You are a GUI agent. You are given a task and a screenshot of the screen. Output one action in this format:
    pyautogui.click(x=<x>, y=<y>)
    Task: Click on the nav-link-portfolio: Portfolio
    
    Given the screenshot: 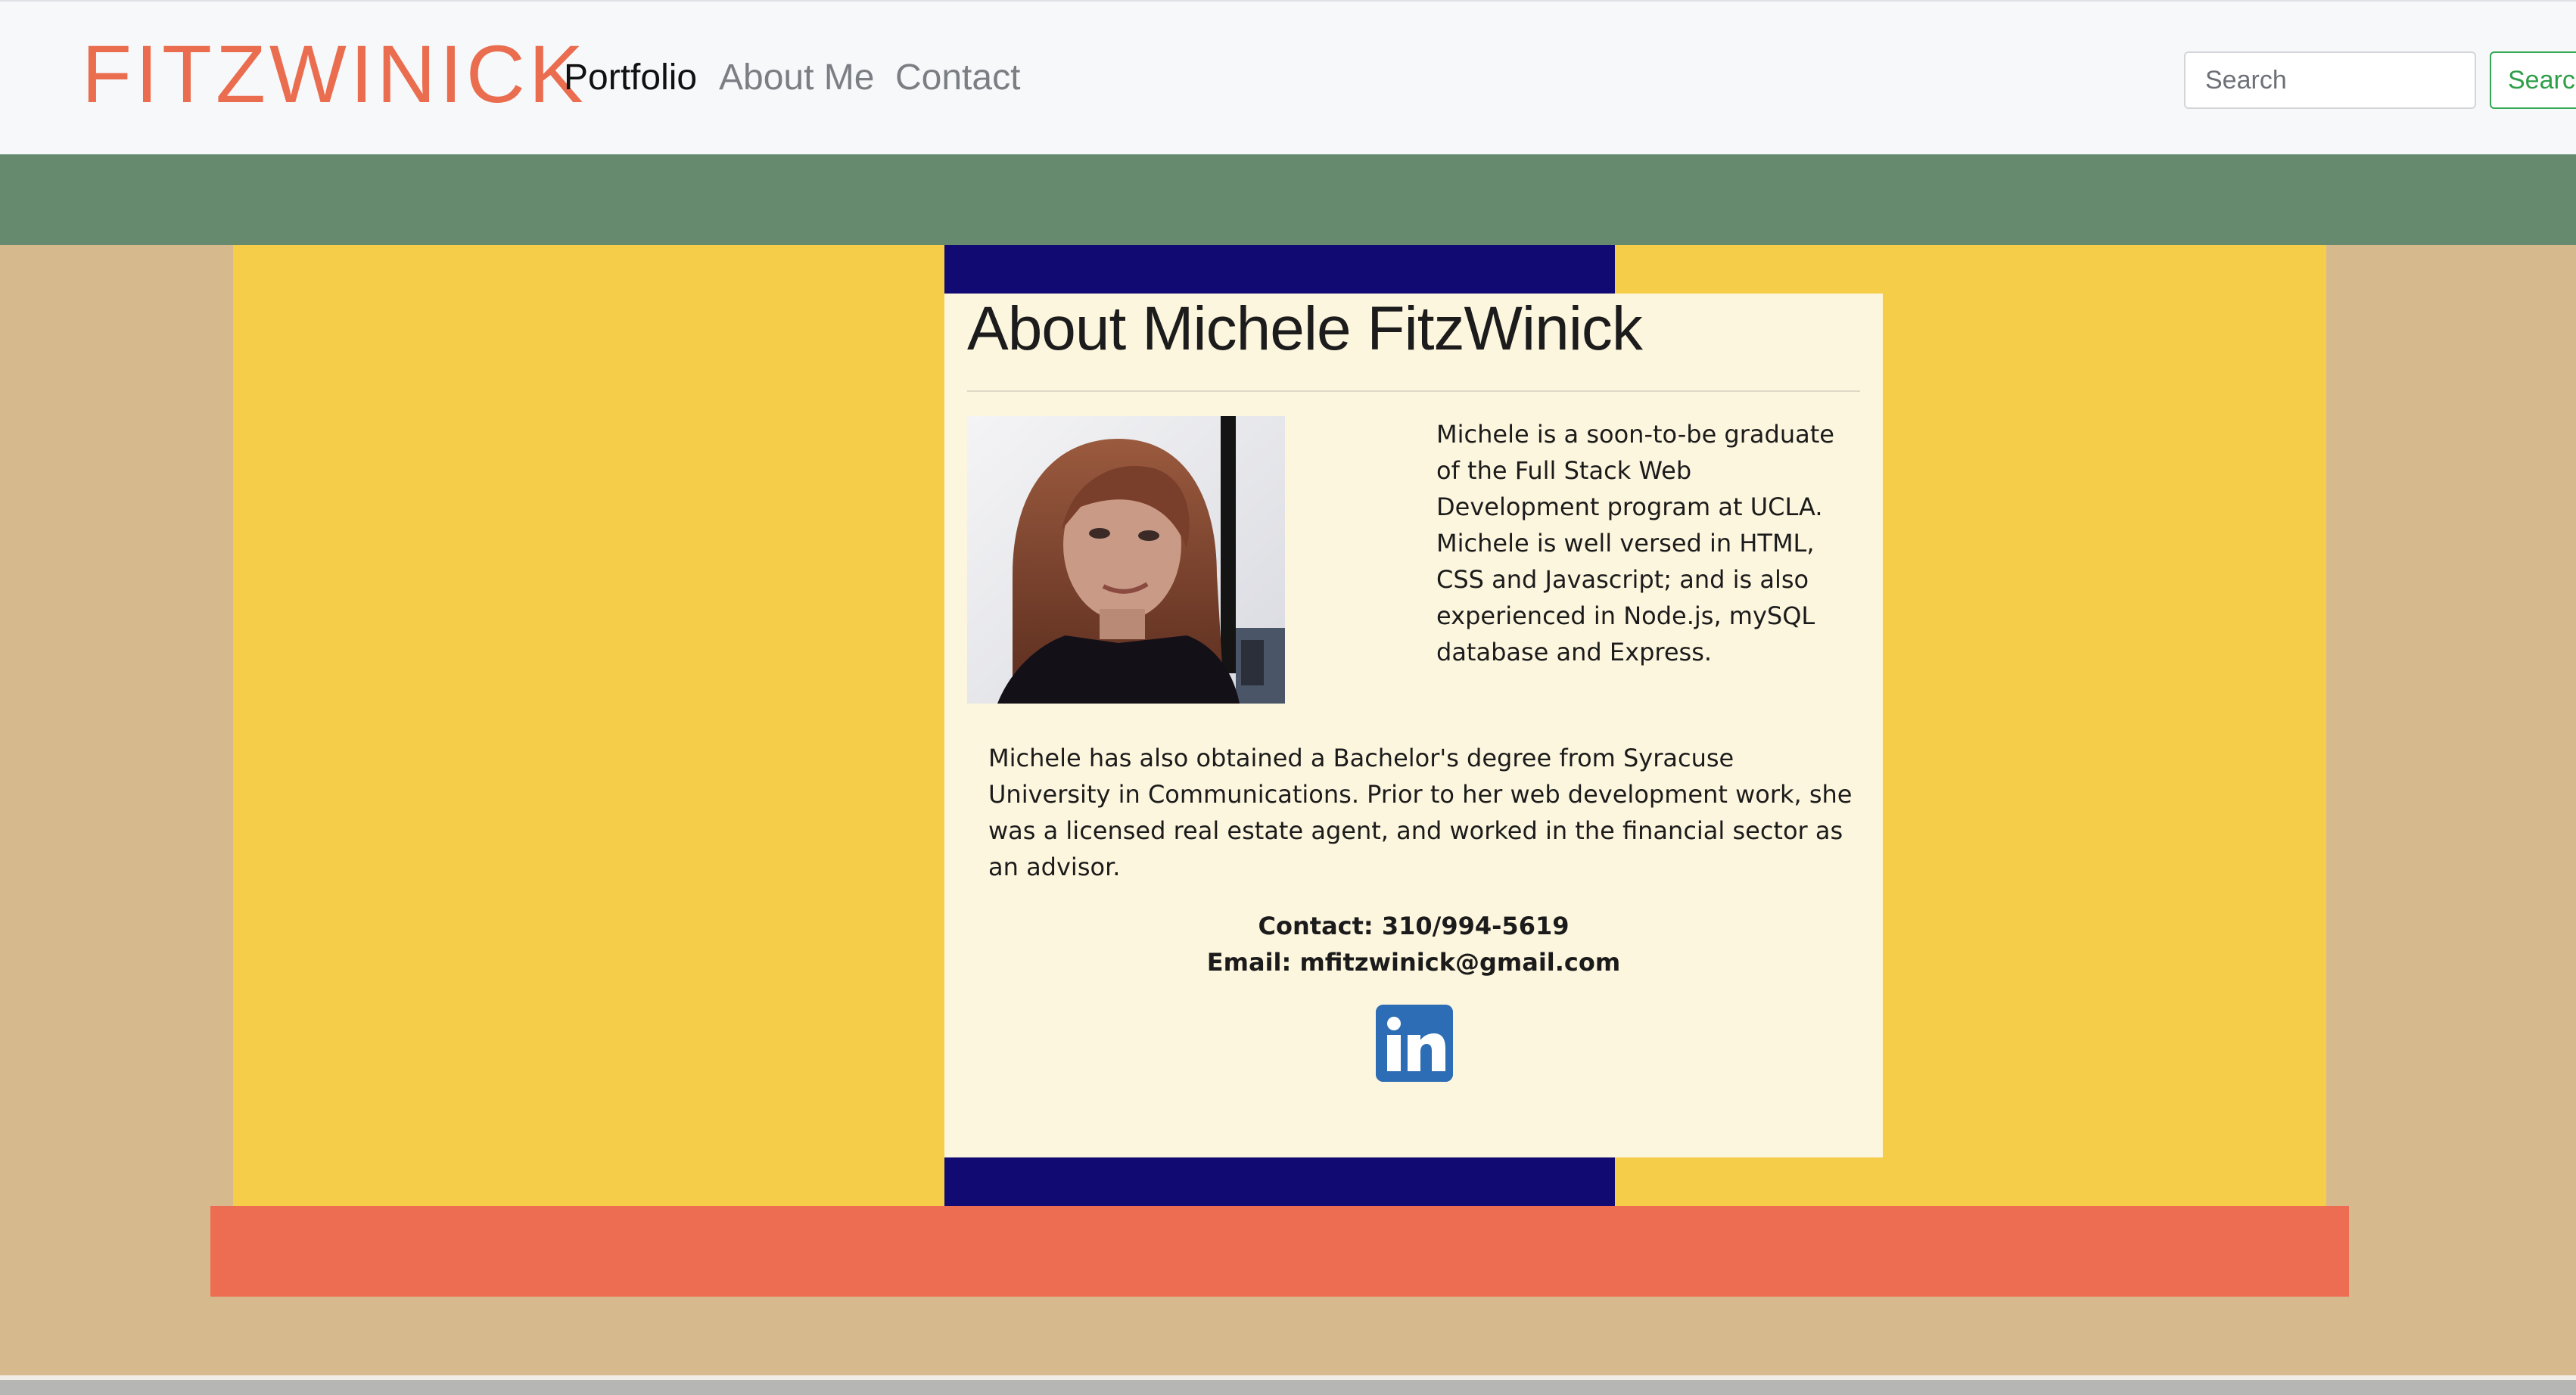 What is the action you would take?
    pyautogui.click(x=630, y=78)
    